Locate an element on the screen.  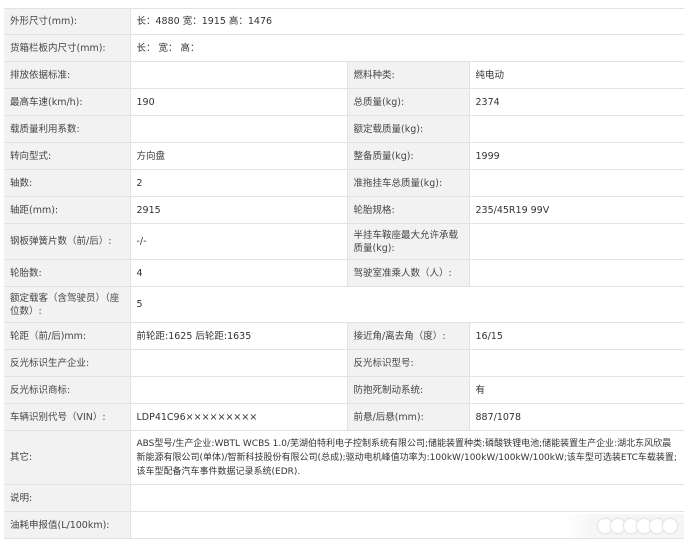
spec-label: 前悬/后悬(mm): is located at coordinates (407, 417).